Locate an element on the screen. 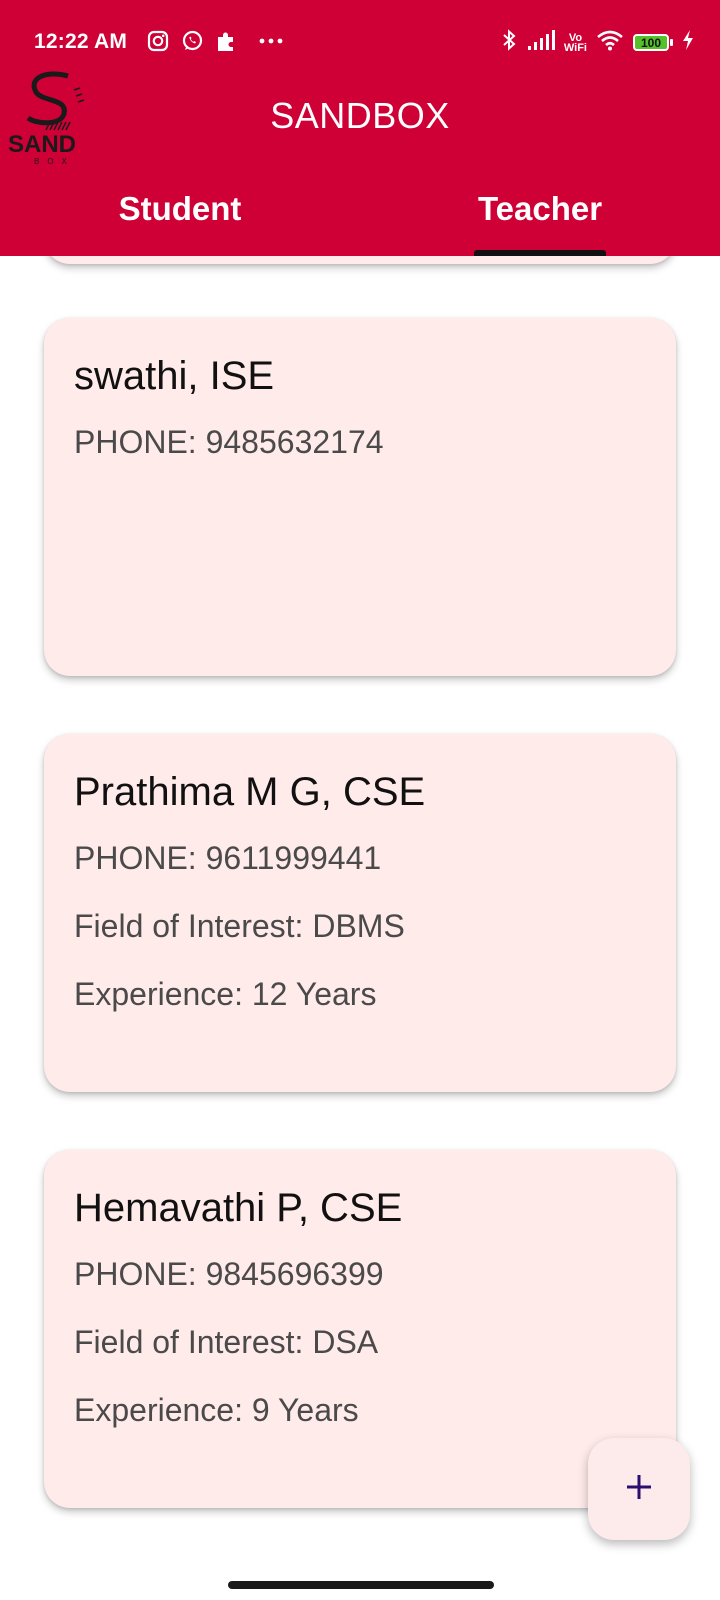 The height and width of the screenshot is (1600, 720). teacher-name: Prathima M G, CSE is located at coordinates (250, 792).